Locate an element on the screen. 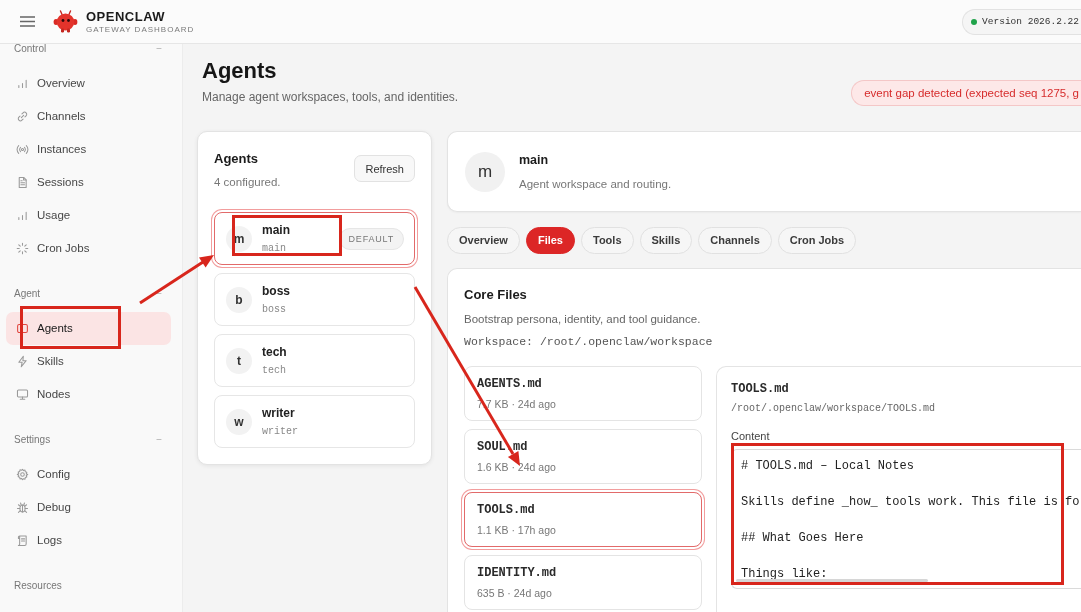  file-list-item: IDENTITY.md 635 B · 24d ago is located at coordinates (583, 582).